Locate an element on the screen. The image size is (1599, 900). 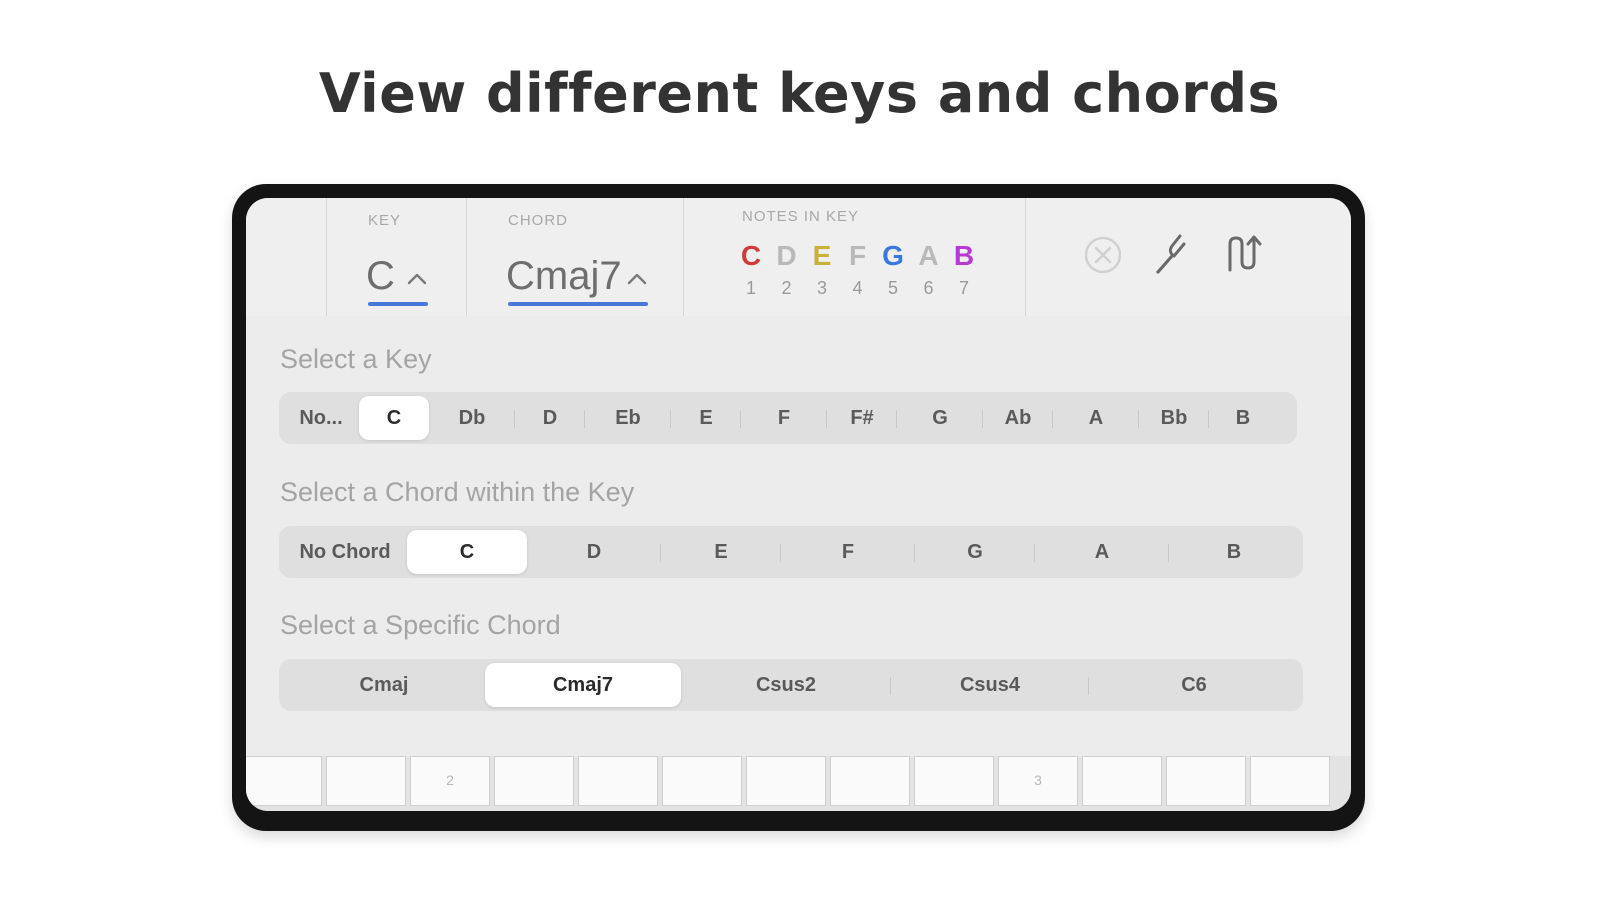
specific-chord-option-label: Cmaj7 is located at coordinates (583, 684).